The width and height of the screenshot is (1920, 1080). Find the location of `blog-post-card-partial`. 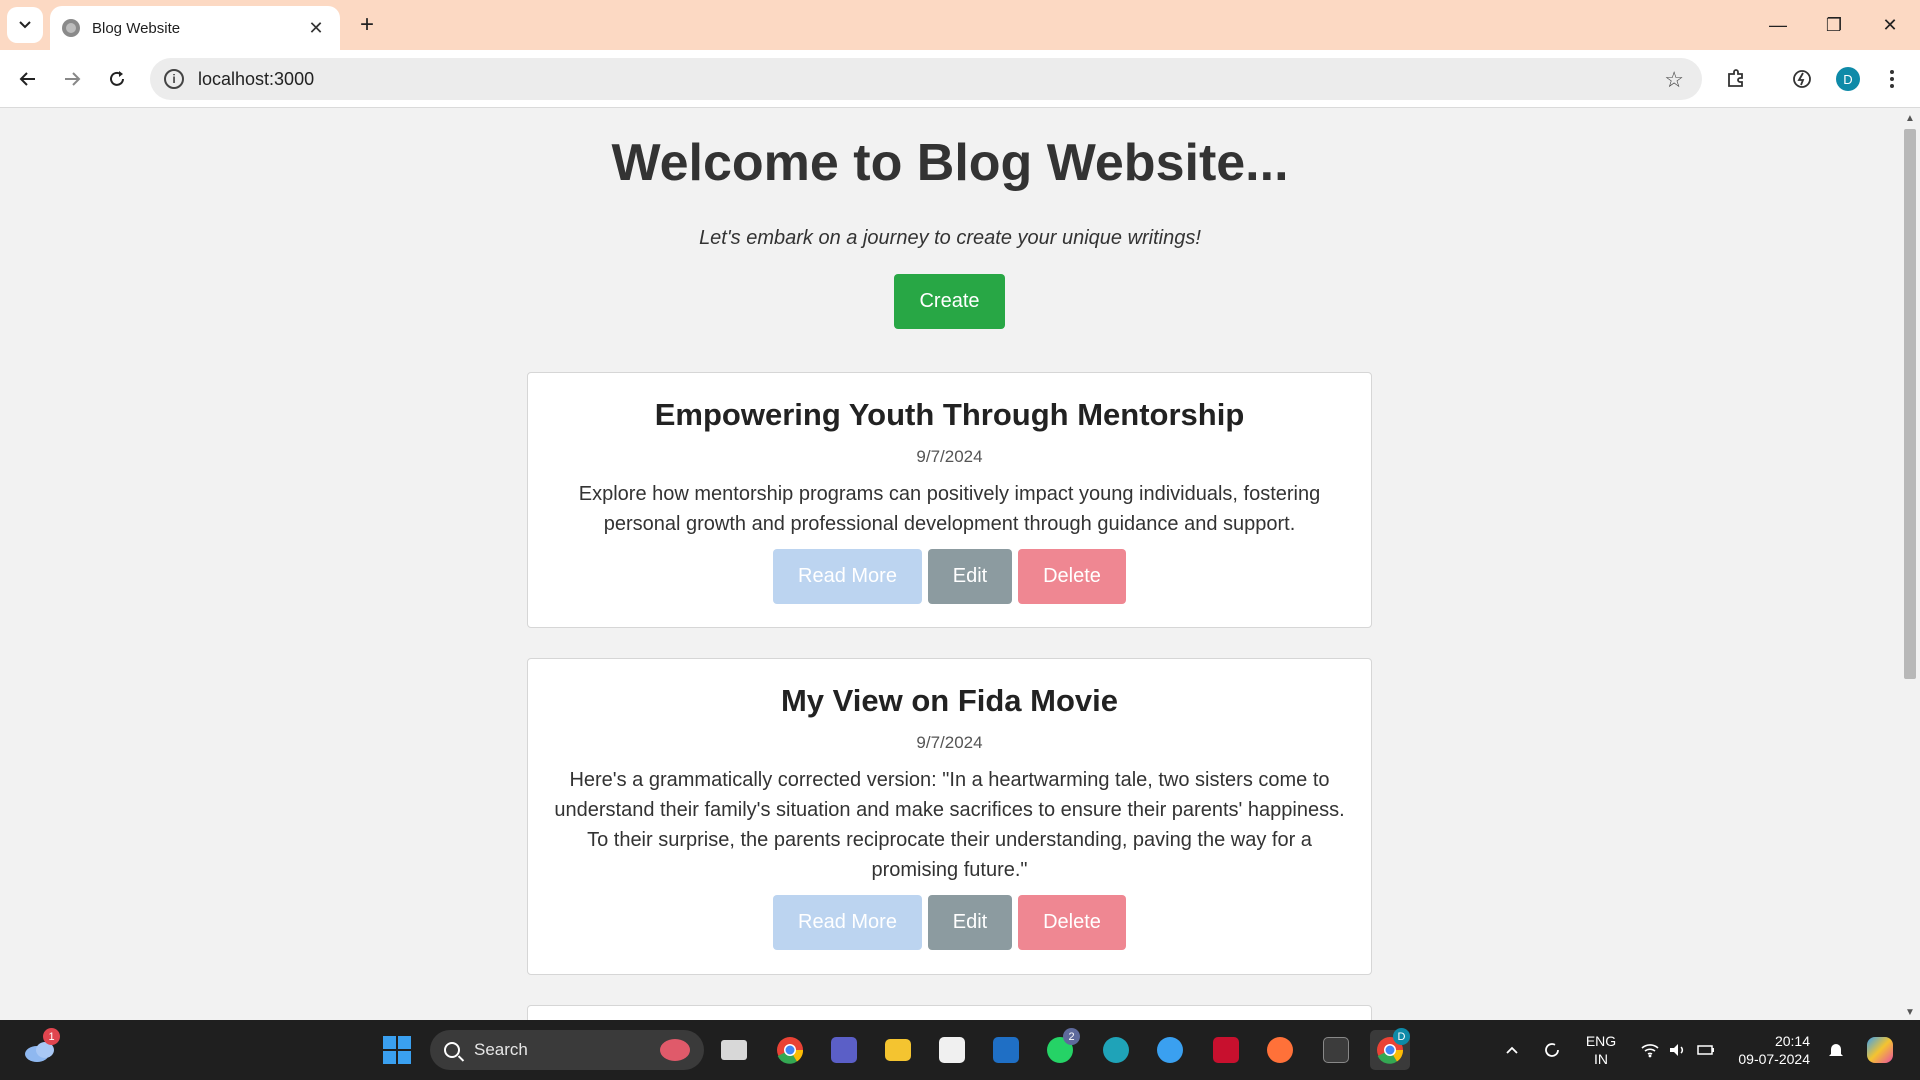

blog-post-card-partial is located at coordinates (949, 1012).